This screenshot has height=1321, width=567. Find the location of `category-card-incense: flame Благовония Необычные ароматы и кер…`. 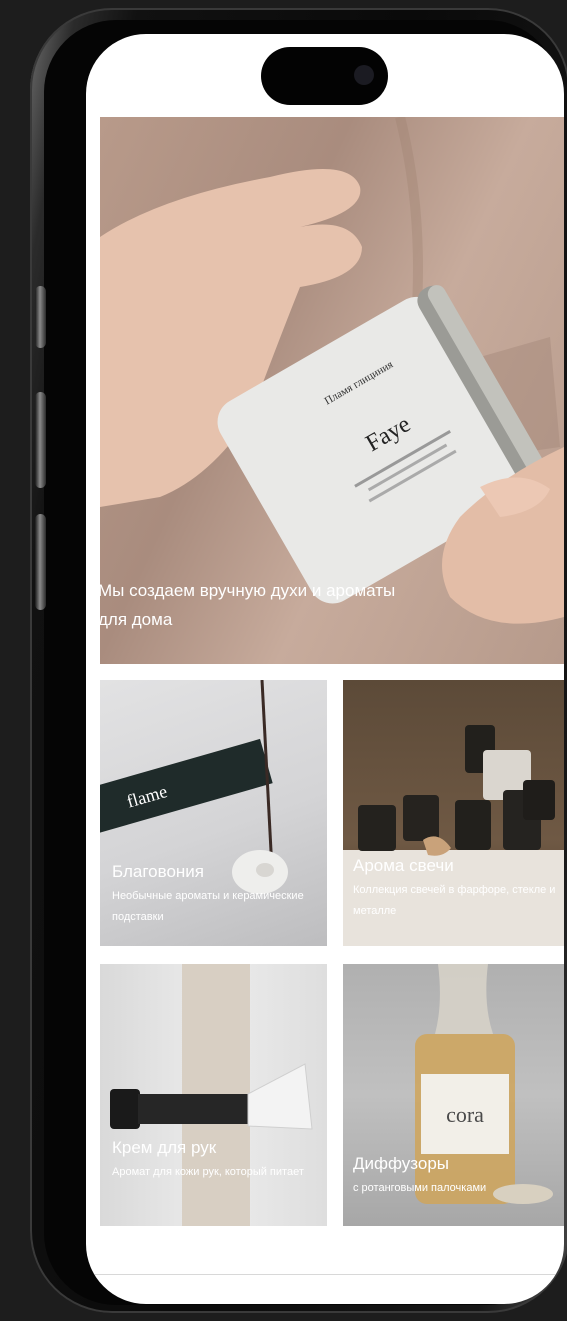

category-card-incense: flame Благовония Необычные ароматы и кер… is located at coordinates (213, 813).